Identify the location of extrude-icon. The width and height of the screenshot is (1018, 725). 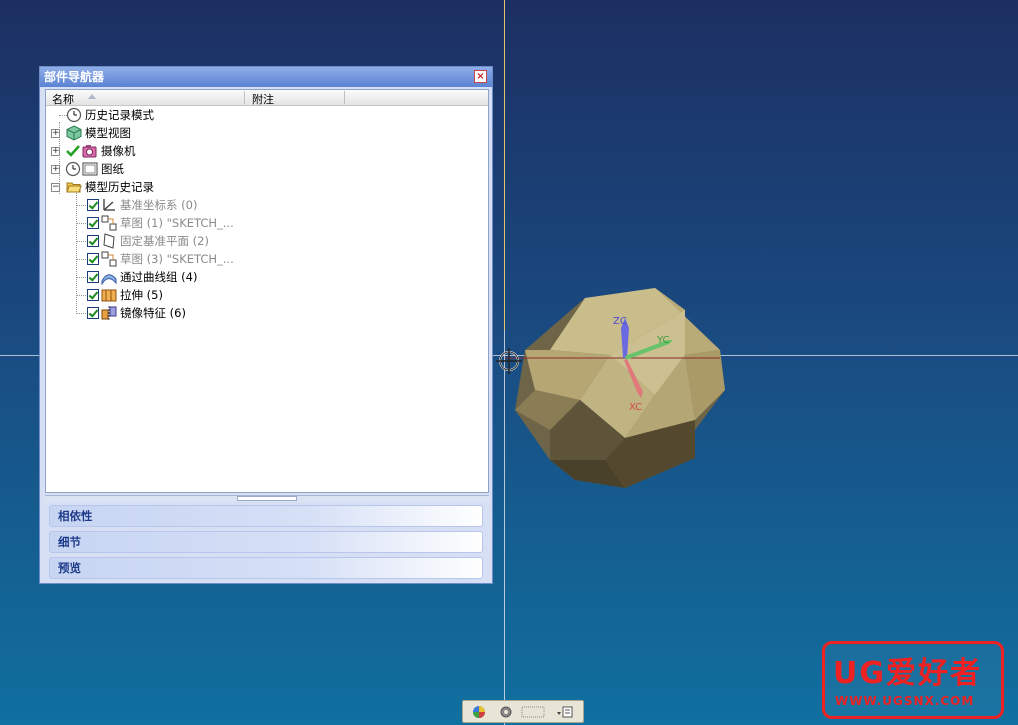
(109, 295).